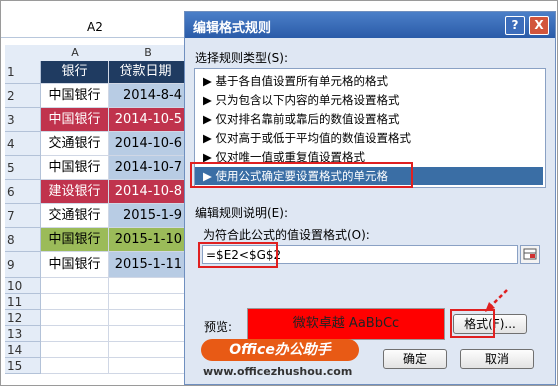  What do you see at coordinates (23, 318) in the screenshot?
I see `row-header: 12` at bounding box center [23, 318].